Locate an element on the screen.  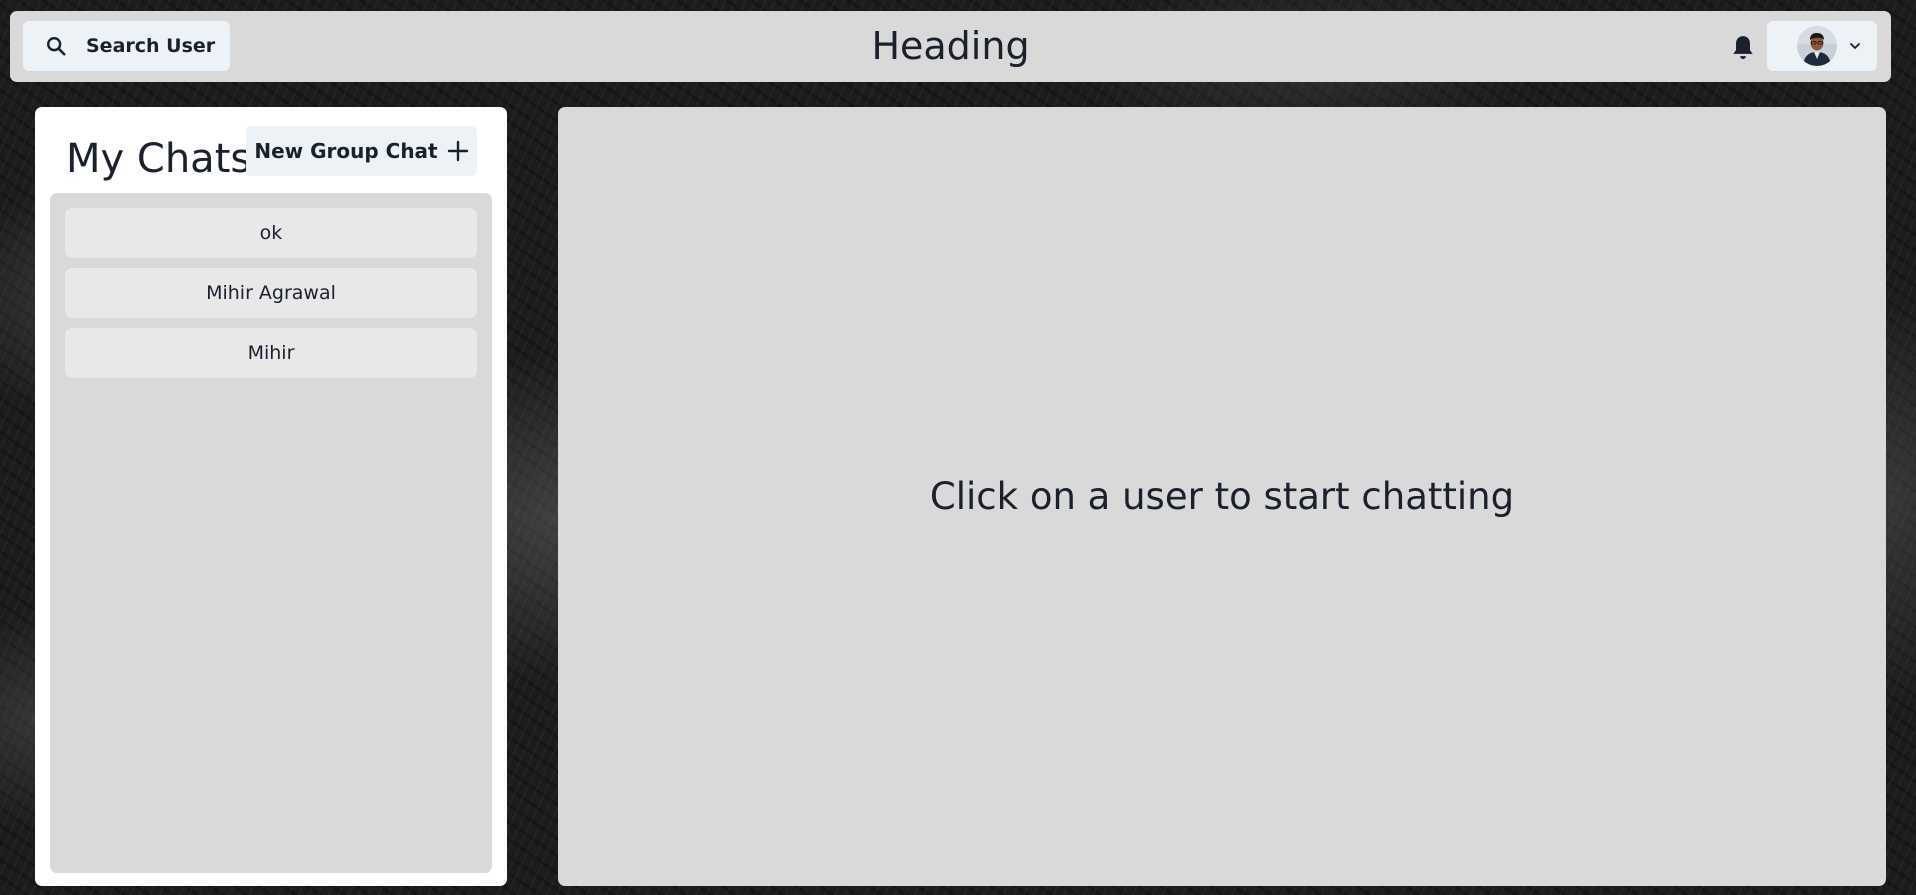
chat-list-item: ok is located at coordinates (271, 233).